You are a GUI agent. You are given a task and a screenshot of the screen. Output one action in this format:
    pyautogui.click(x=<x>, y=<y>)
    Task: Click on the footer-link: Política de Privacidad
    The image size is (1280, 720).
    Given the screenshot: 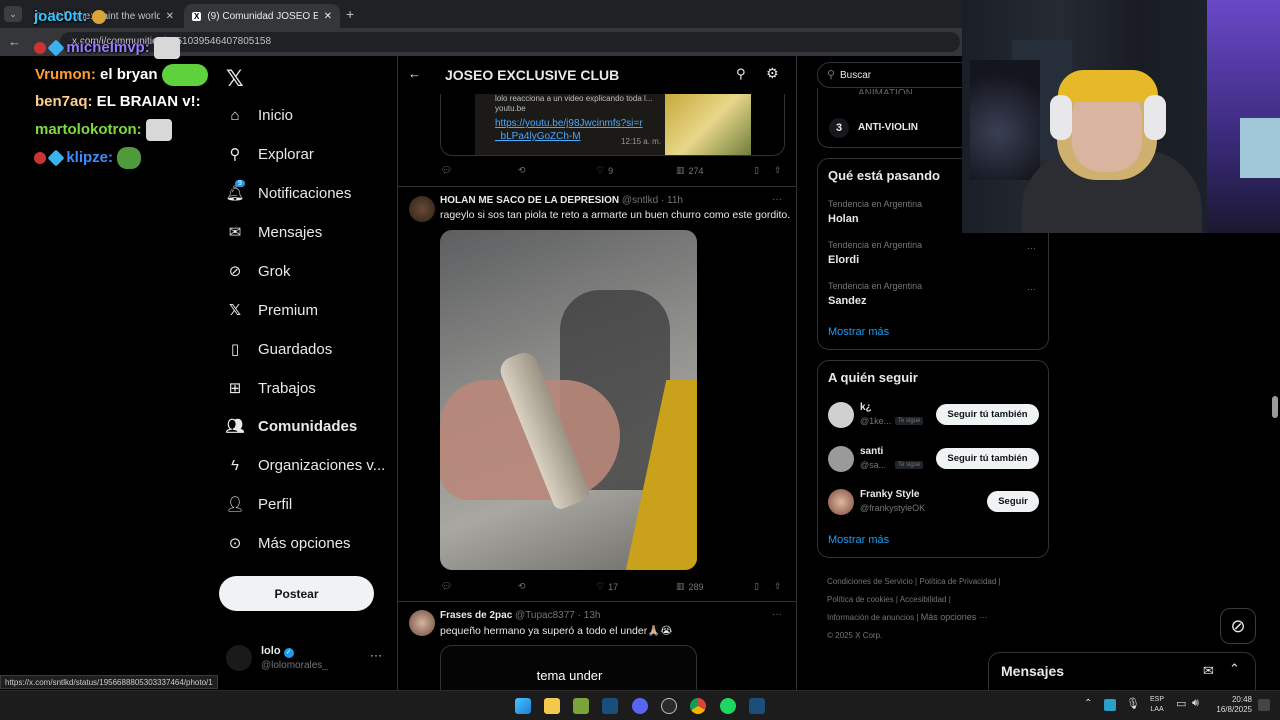 What is the action you would take?
    pyautogui.click(x=957, y=581)
    